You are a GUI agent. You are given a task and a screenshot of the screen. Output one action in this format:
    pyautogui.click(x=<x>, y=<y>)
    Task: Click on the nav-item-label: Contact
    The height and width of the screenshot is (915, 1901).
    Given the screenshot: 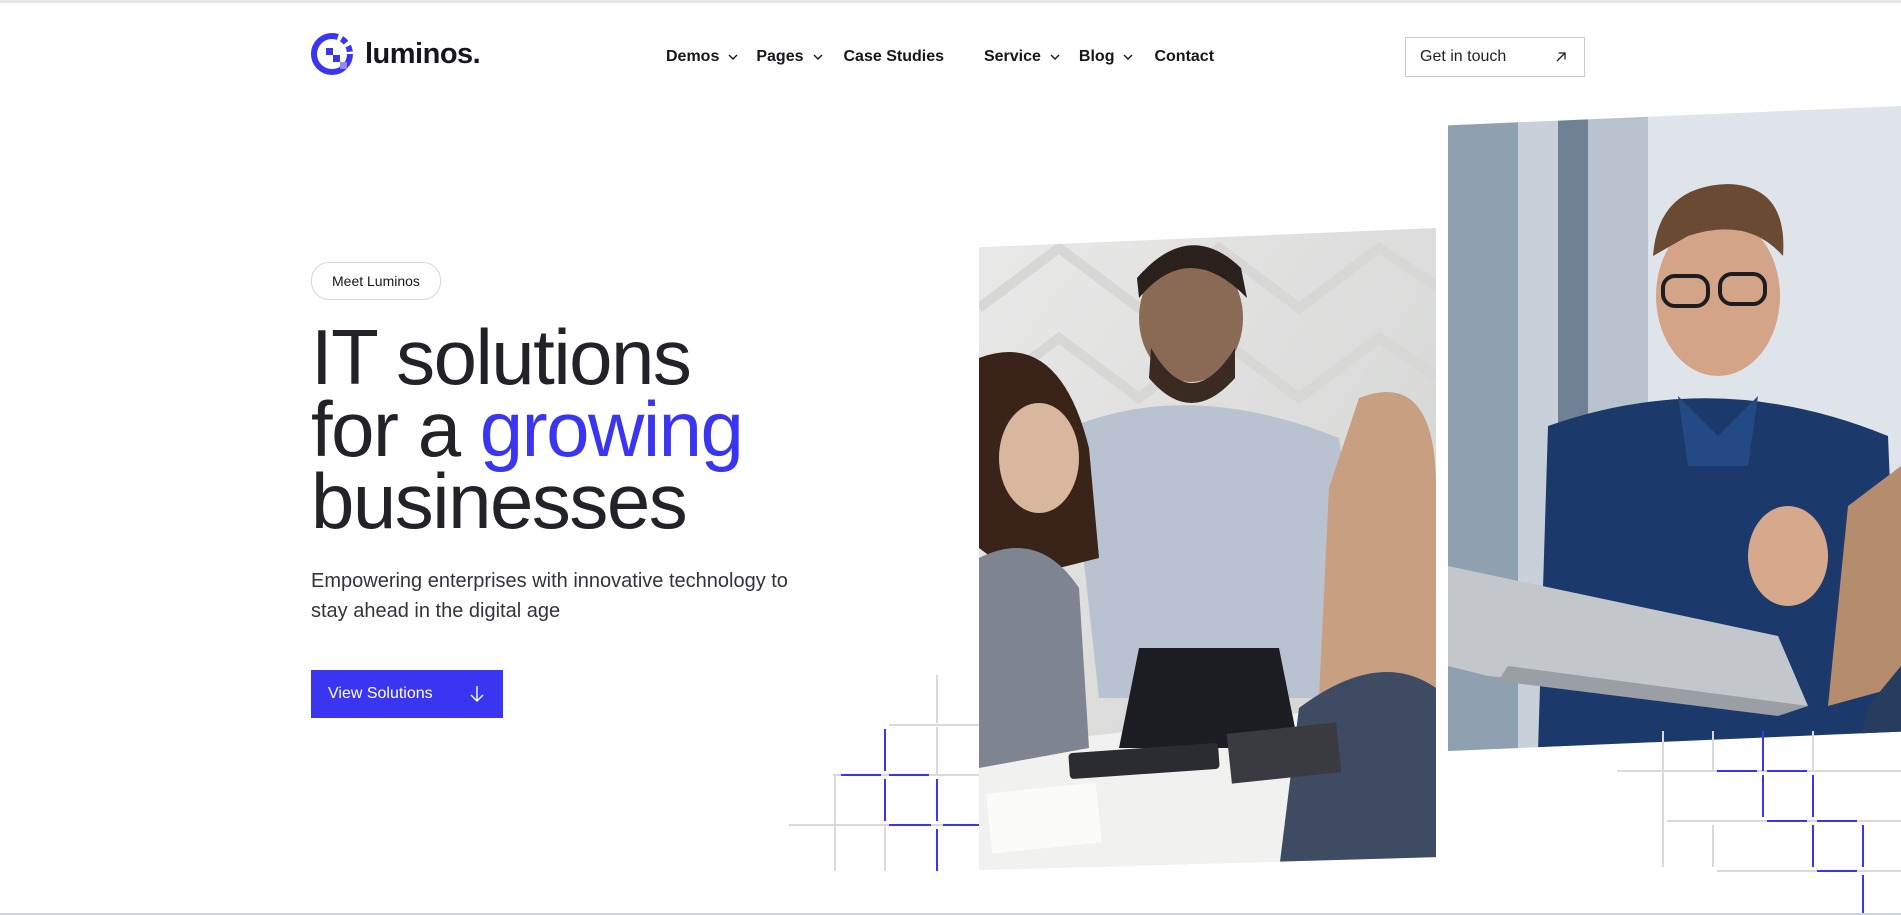 What is the action you would take?
    pyautogui.click(x=1184, y=56)
    